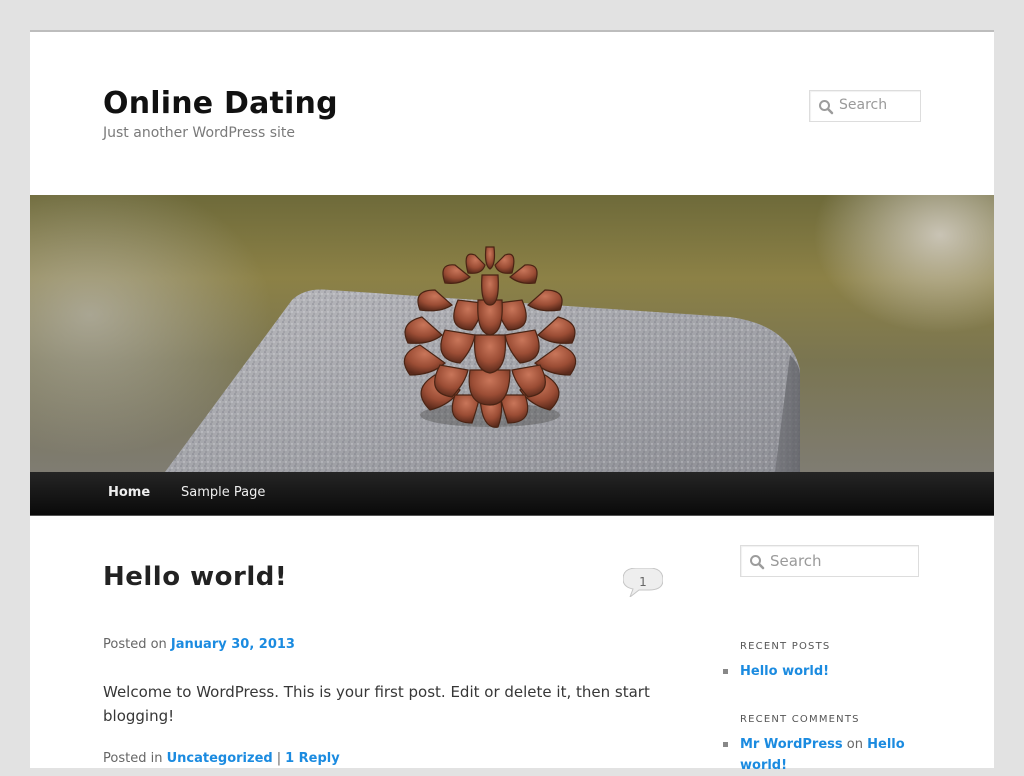 The image size is (1024, 776). What do you see at coordinates (829, 561) in the screenshot?
I see `sidebar-search-input: Search` at bounding box center [829, 561].